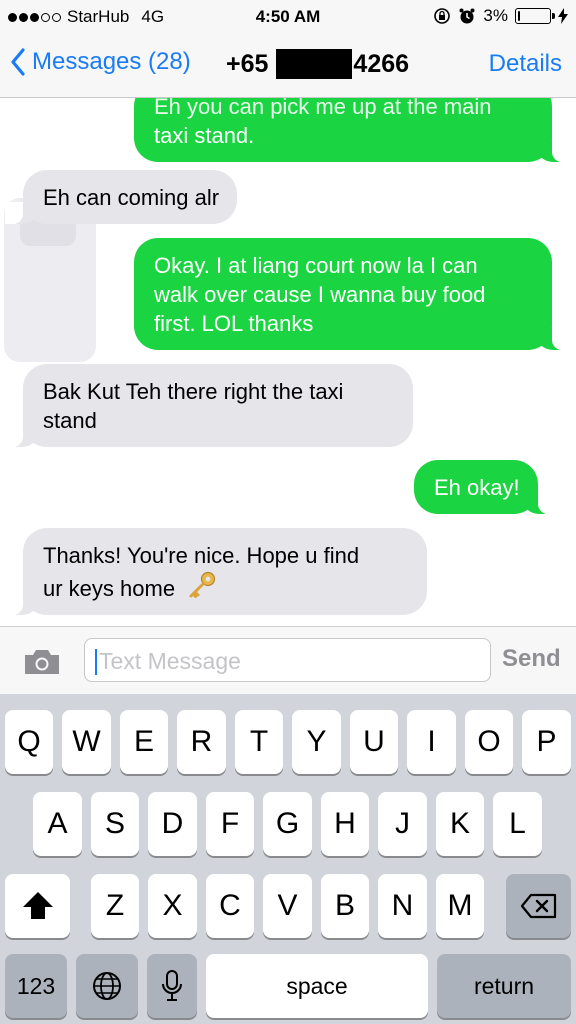 This screenshot has height=1024, width=576. What do you see at coordinates (563, 16) in the screenshot?
I see `charging-bolt-icon` at bounding box center [563, 16].